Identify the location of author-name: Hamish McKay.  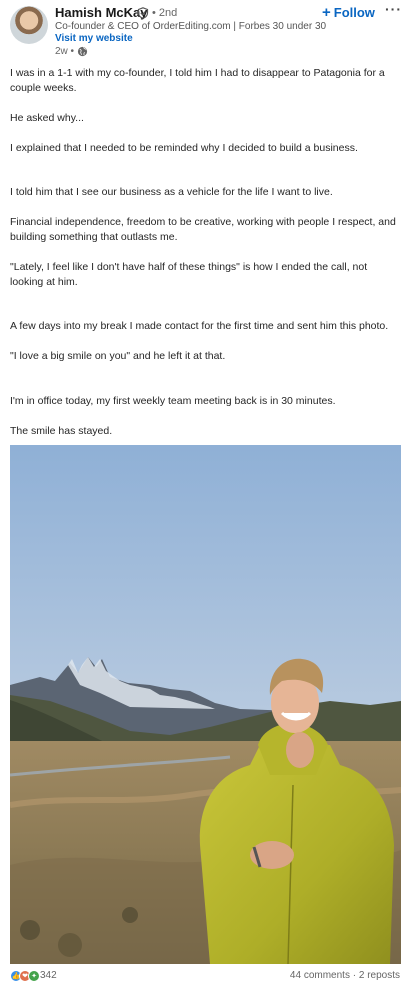
(101, 12).